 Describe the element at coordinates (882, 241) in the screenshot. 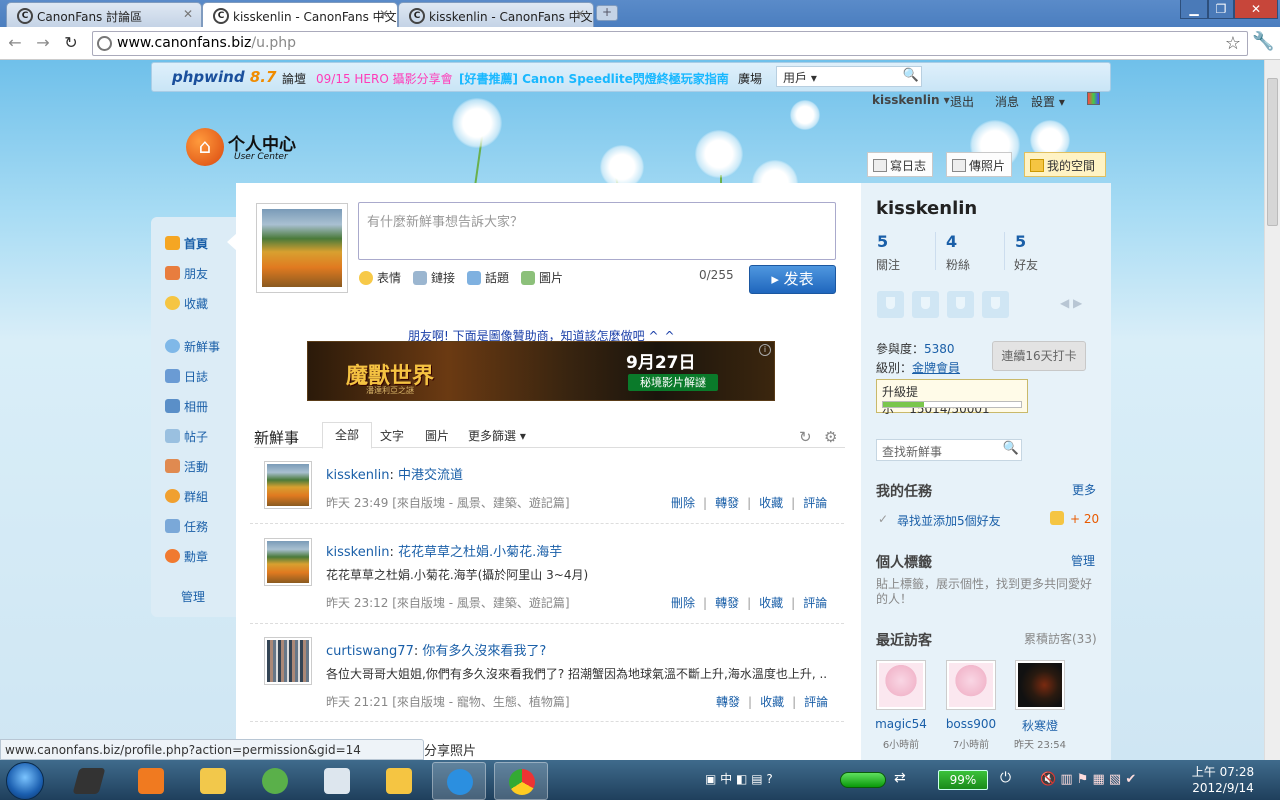

I see `following-count: 5` at that location.